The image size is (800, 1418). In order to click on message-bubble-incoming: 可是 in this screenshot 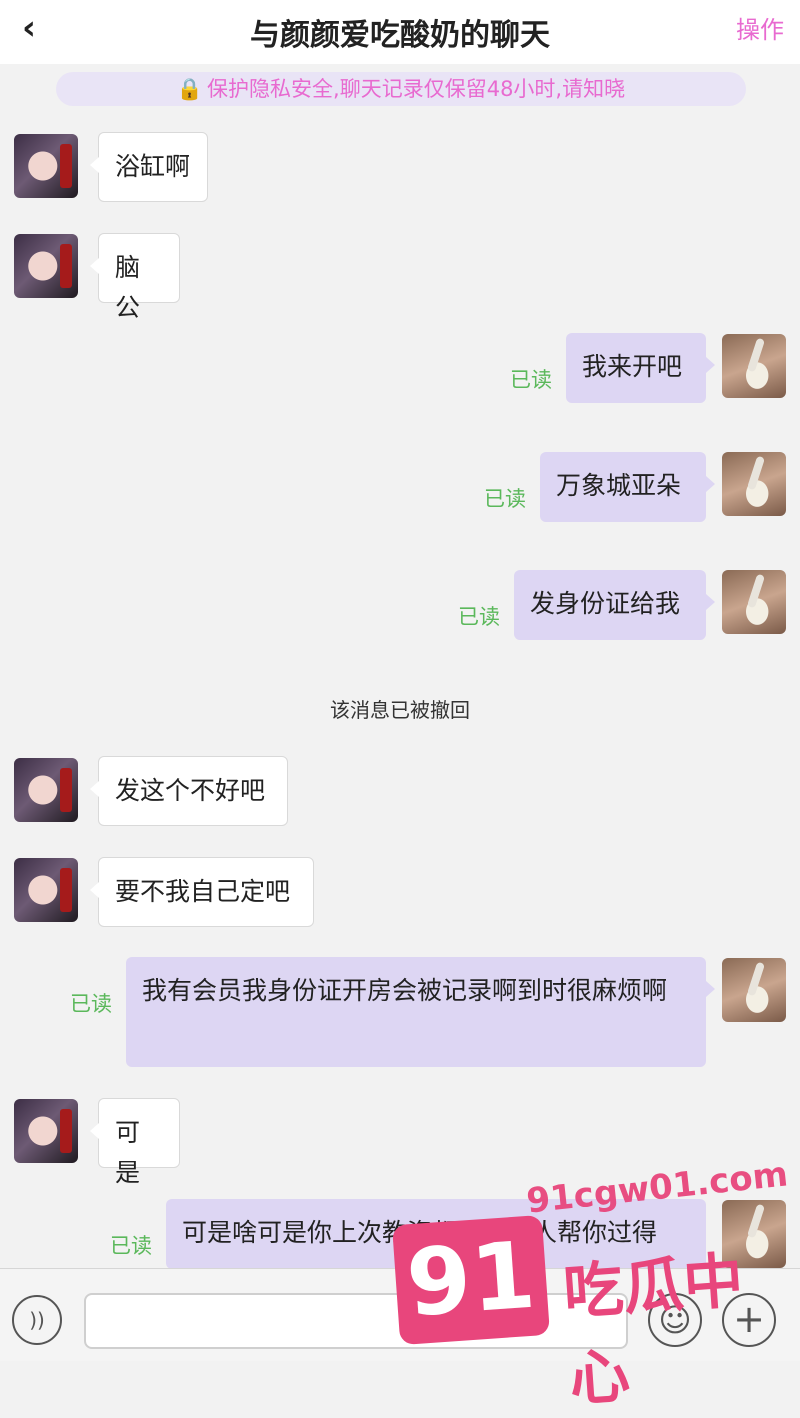, I will do `click(135, 1142)`.